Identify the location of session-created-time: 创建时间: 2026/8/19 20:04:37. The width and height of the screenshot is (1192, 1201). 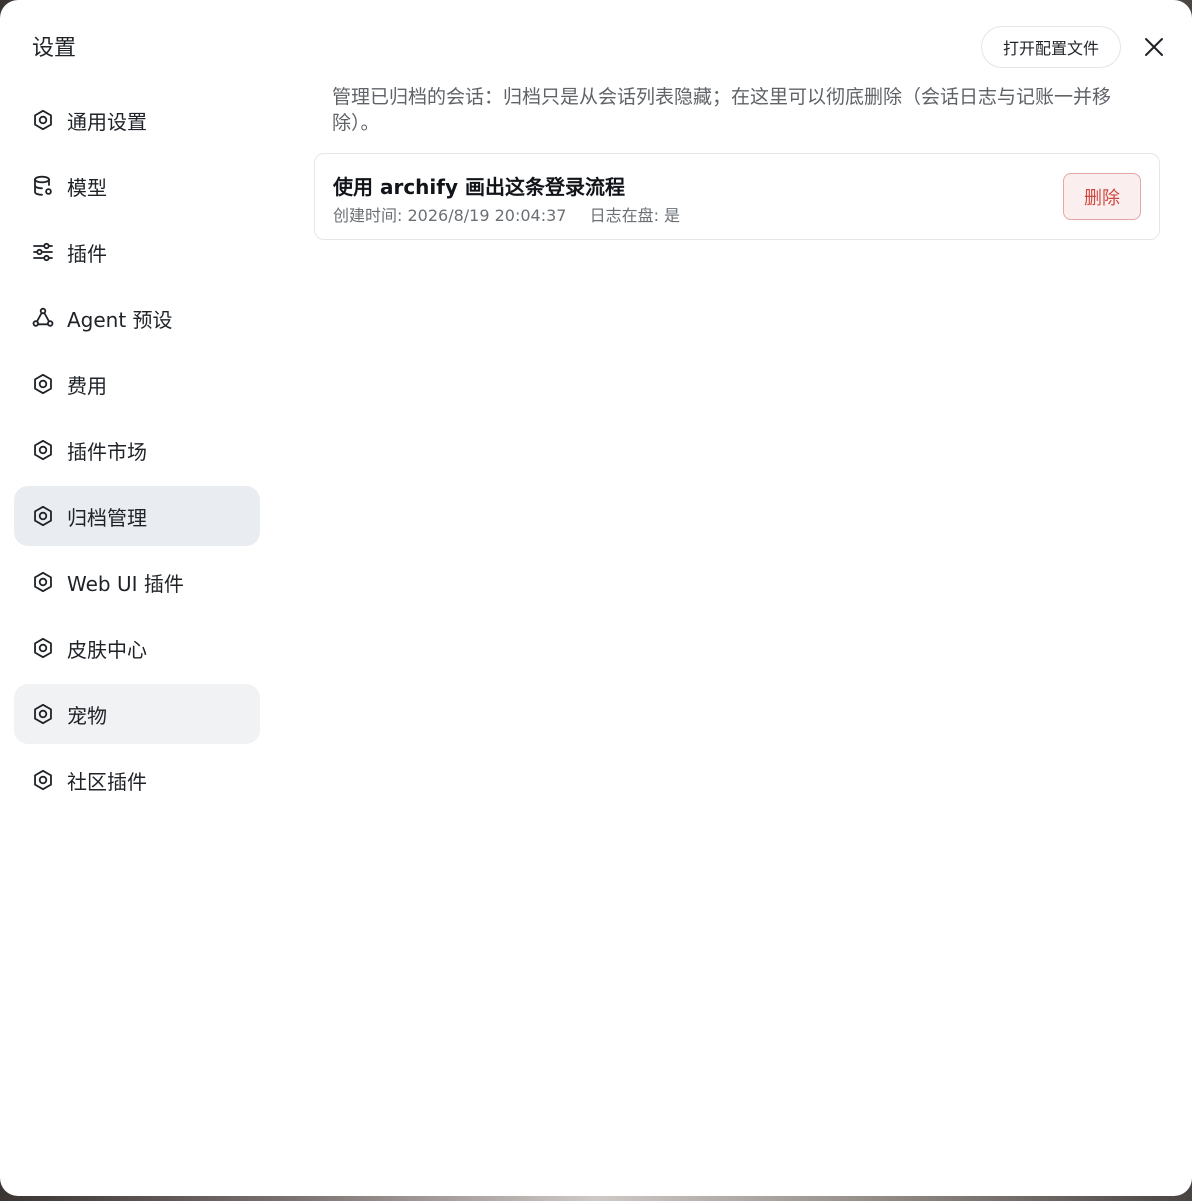
(450, 215).